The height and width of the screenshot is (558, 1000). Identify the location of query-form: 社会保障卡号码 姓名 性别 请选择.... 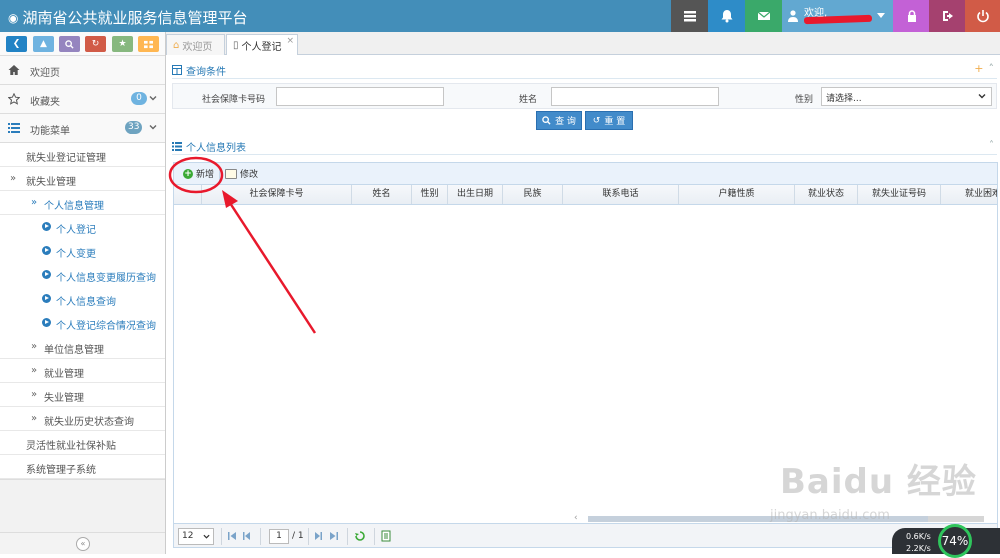
(584, 96).